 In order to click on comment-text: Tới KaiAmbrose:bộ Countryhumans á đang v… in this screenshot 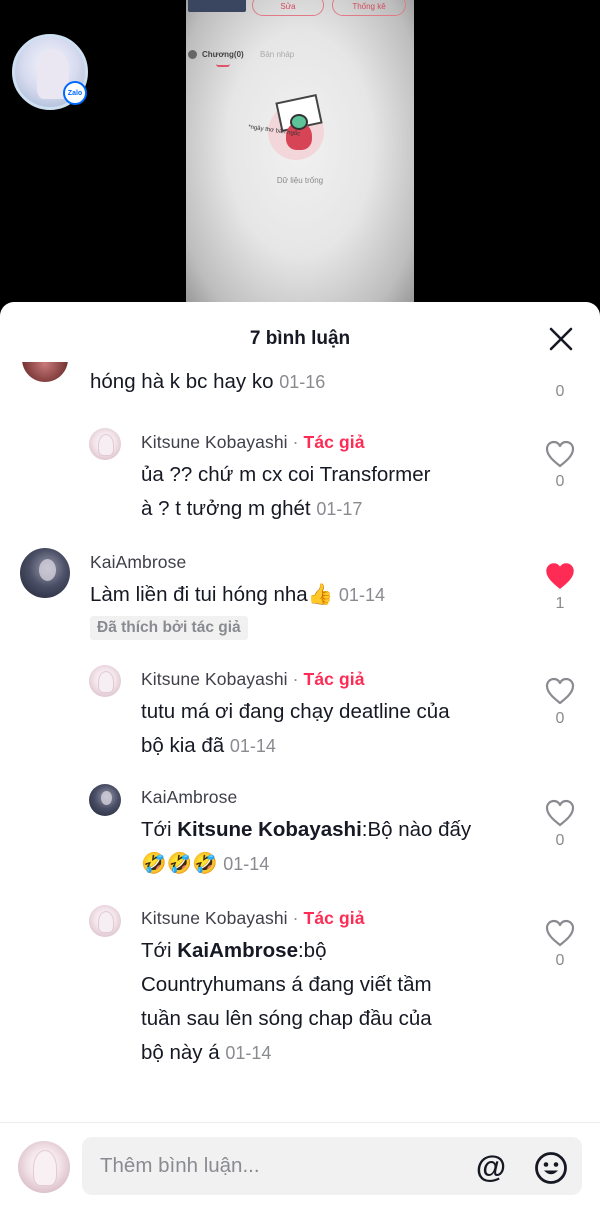, I will do `click(286, 1001)`.